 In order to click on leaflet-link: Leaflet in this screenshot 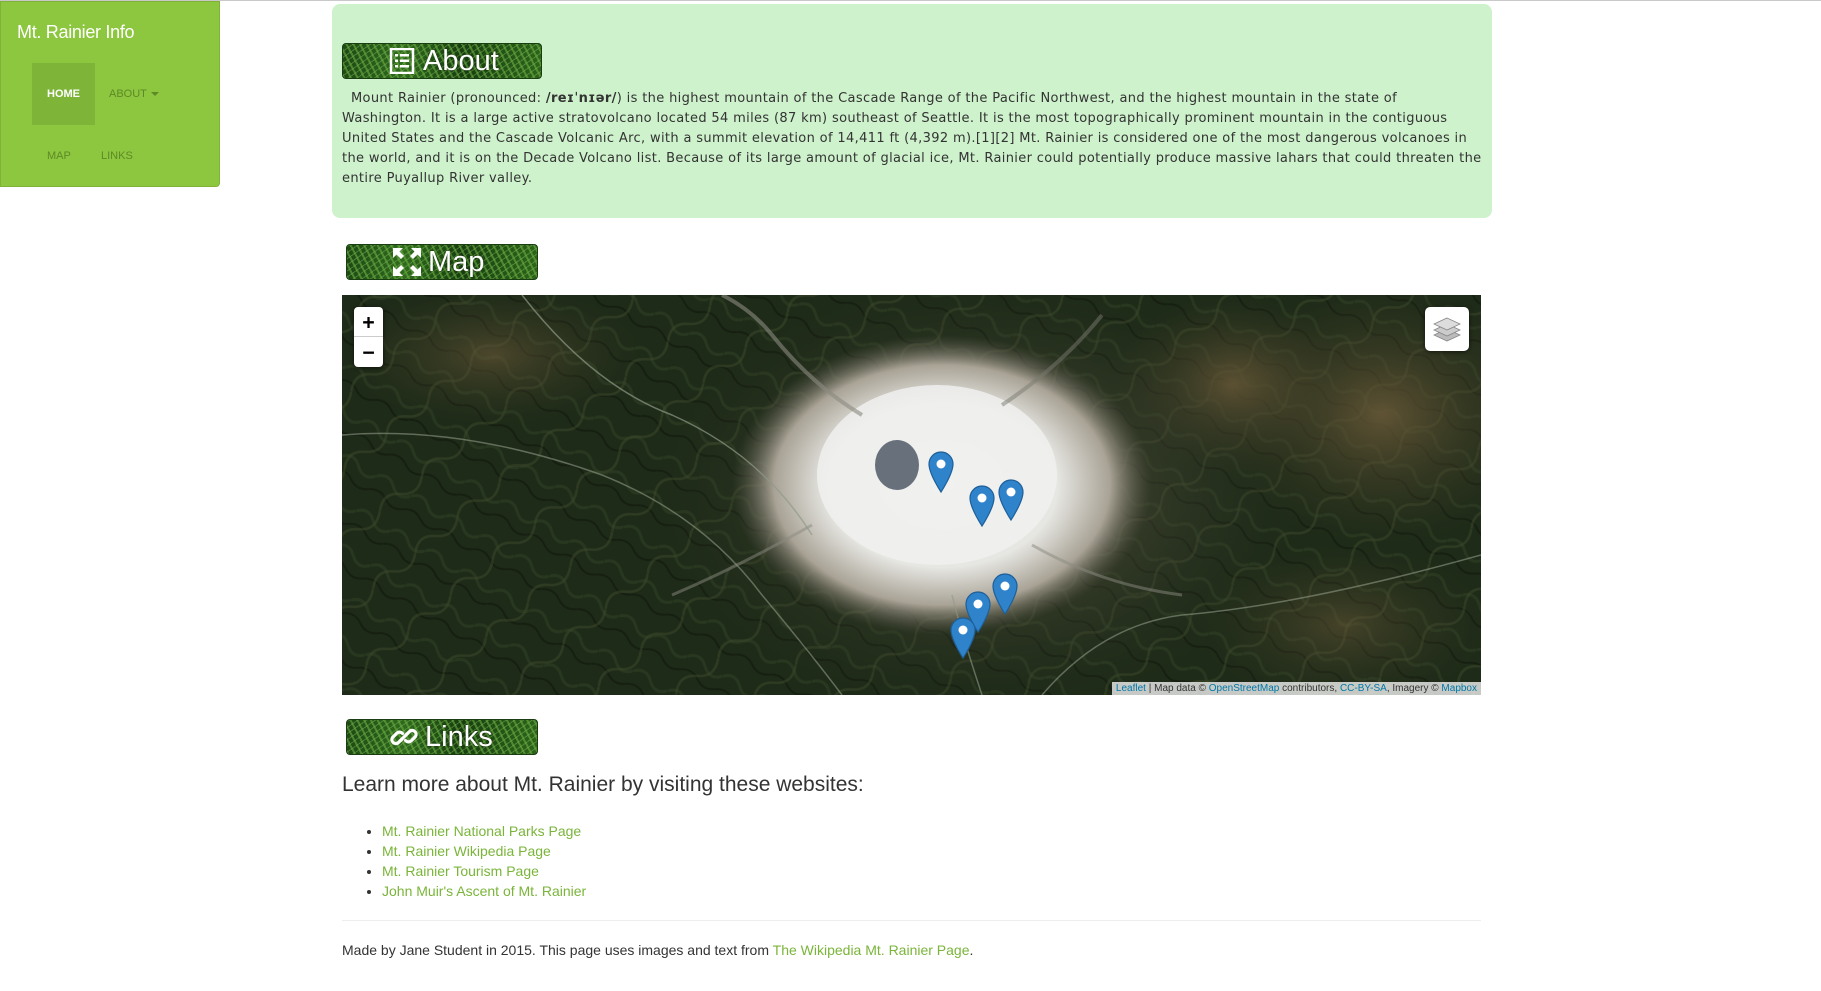, I will do `click(1131, 688)`.